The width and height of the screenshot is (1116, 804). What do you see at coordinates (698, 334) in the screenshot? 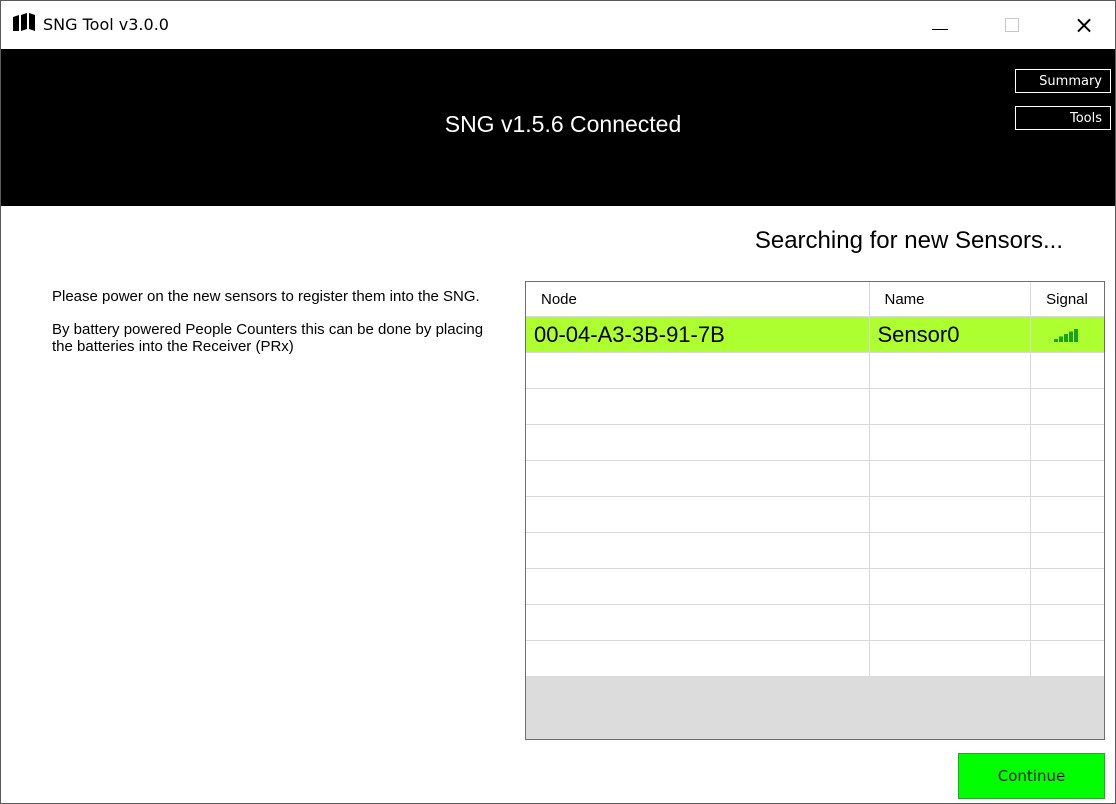
I see `node-cell: 00-04-A3-3B-91-7B` at bounding box center [698, 334].